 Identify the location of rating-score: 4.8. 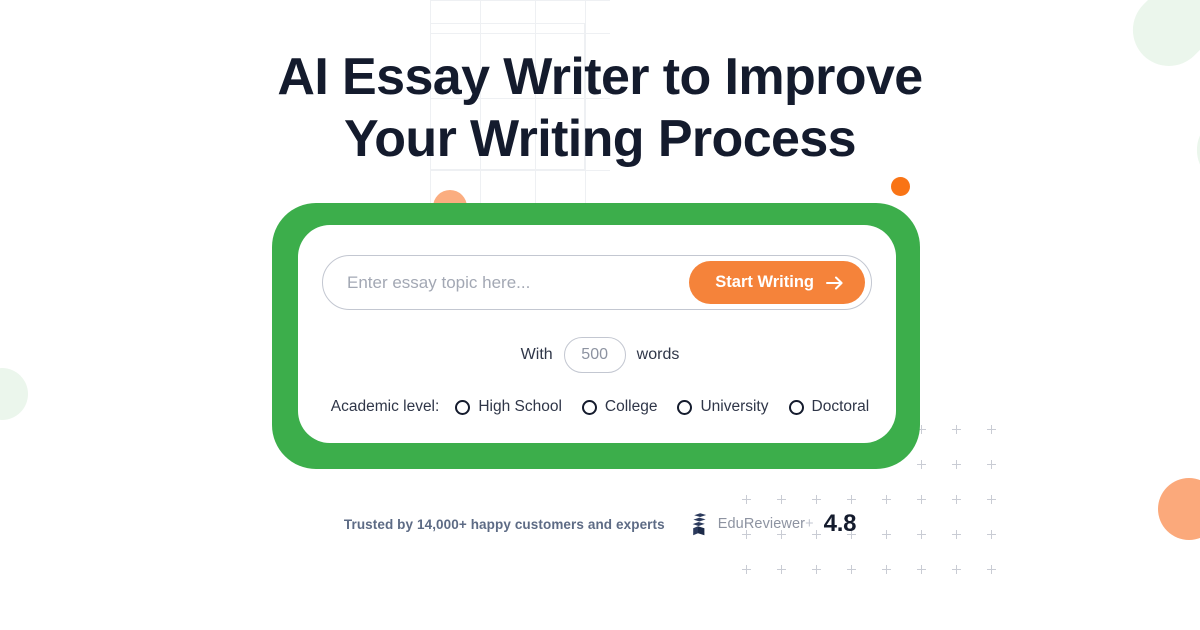
(840, 523).